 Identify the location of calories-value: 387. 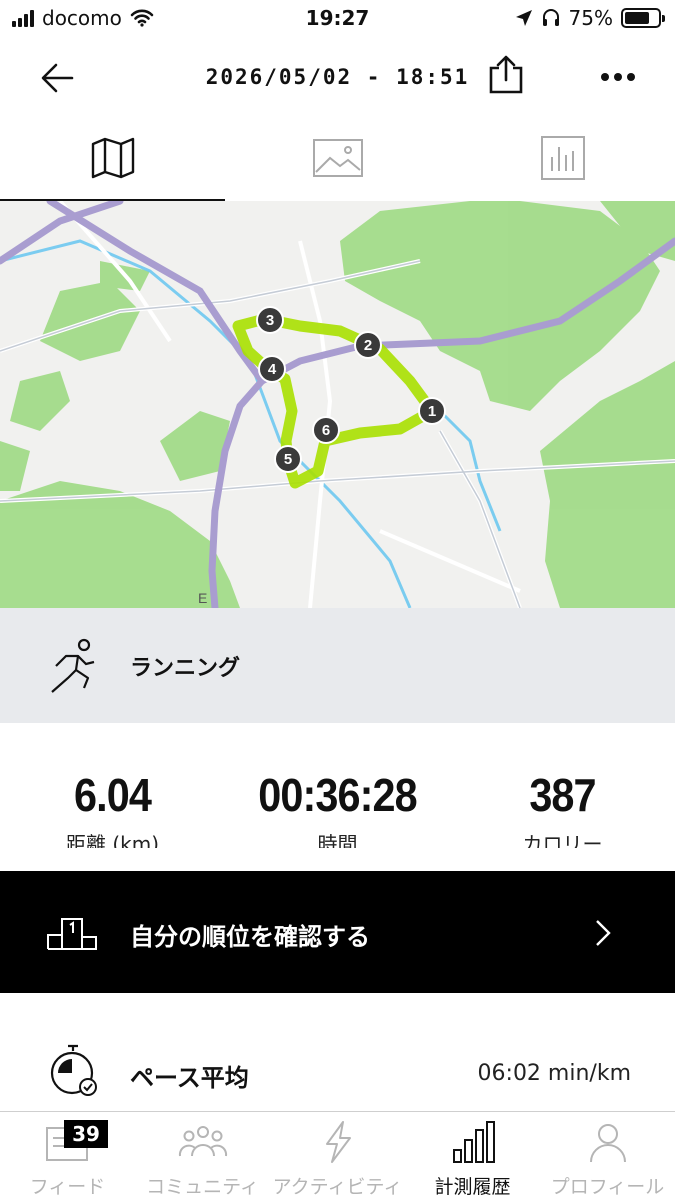
(562, 795).